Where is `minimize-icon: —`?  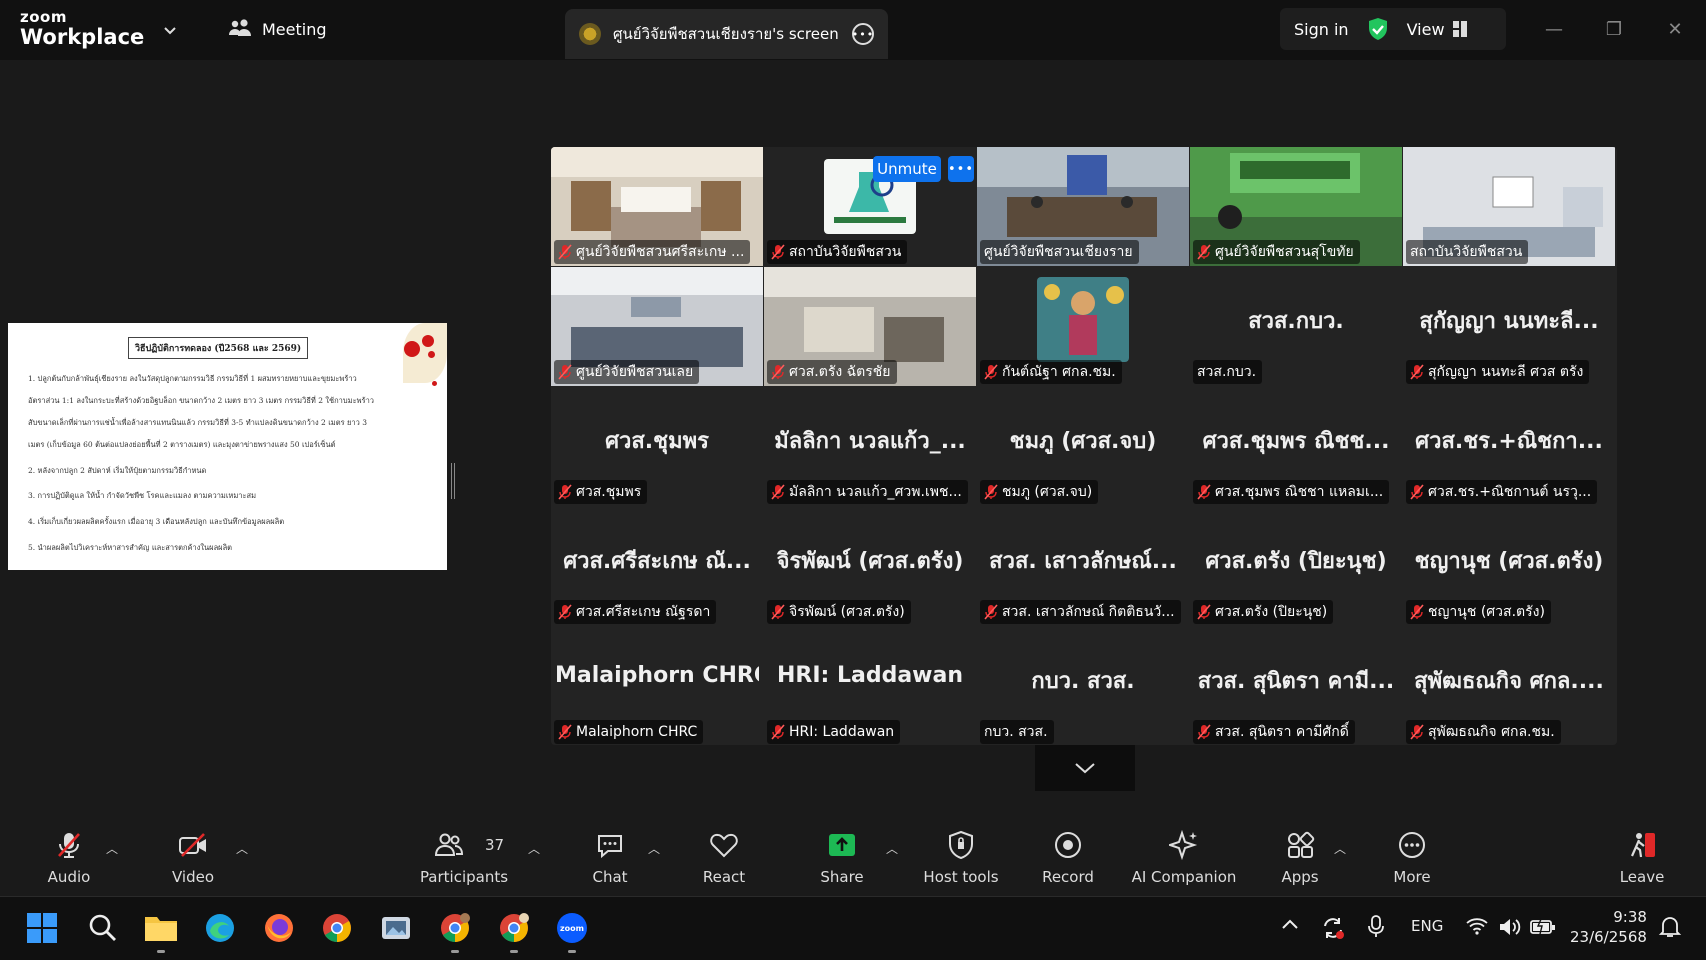 minimize-icon: — is located at coordinates (1554, 29).